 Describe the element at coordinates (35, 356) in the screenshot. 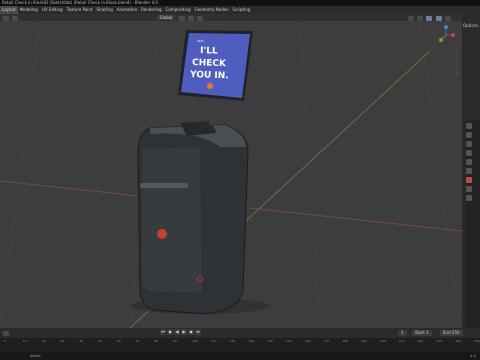

I see `status-left: Select` at that location.